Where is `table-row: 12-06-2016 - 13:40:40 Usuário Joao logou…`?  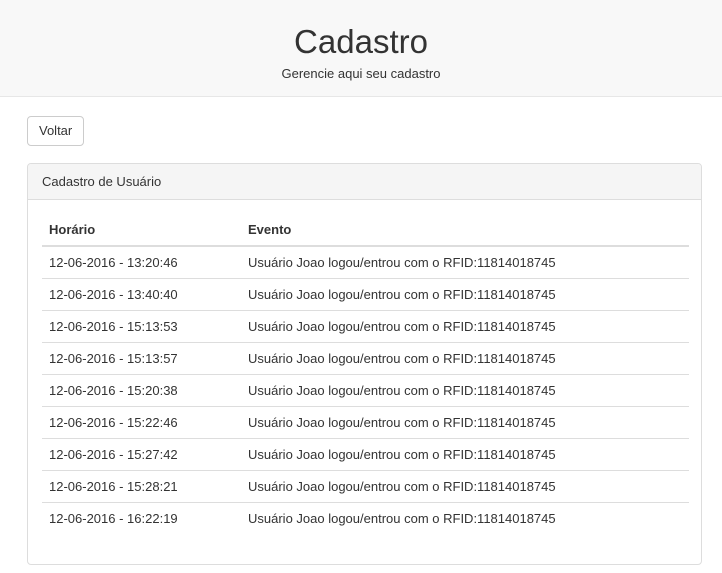 table-row: 12-06-2016 - 13:40:40 Usuário Joao logou… is located at coordinates (365, 294).